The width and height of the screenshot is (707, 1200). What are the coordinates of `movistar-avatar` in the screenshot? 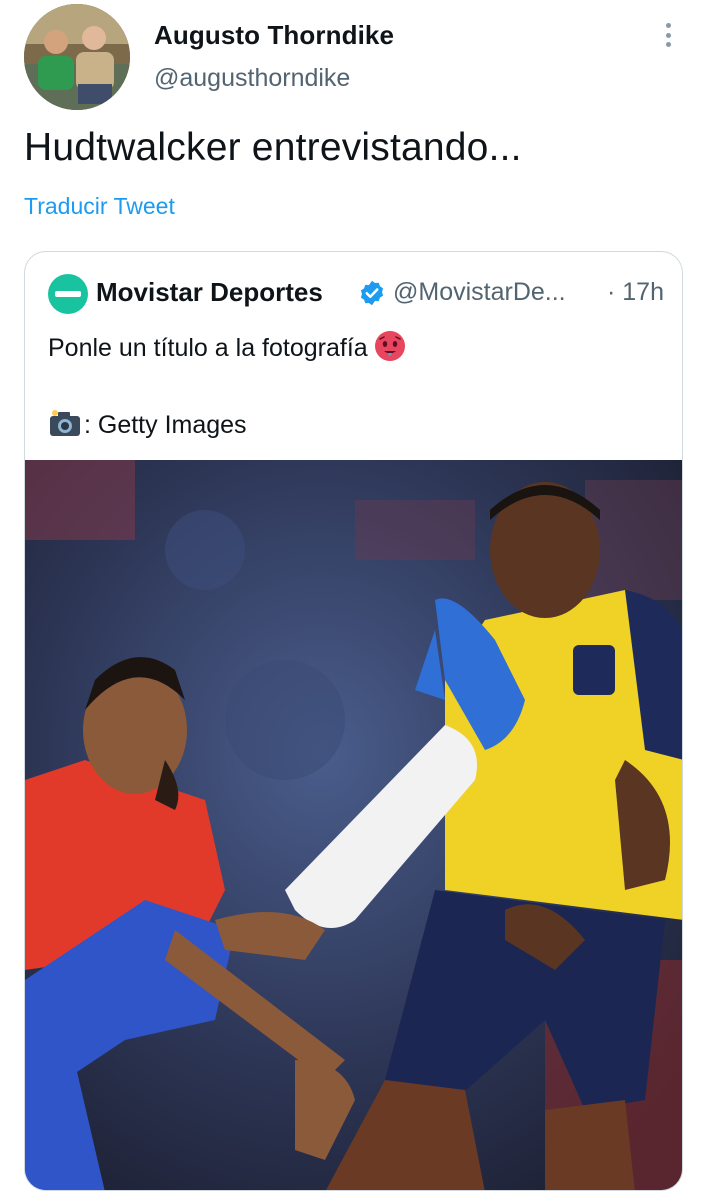 It's located at (68, 294).